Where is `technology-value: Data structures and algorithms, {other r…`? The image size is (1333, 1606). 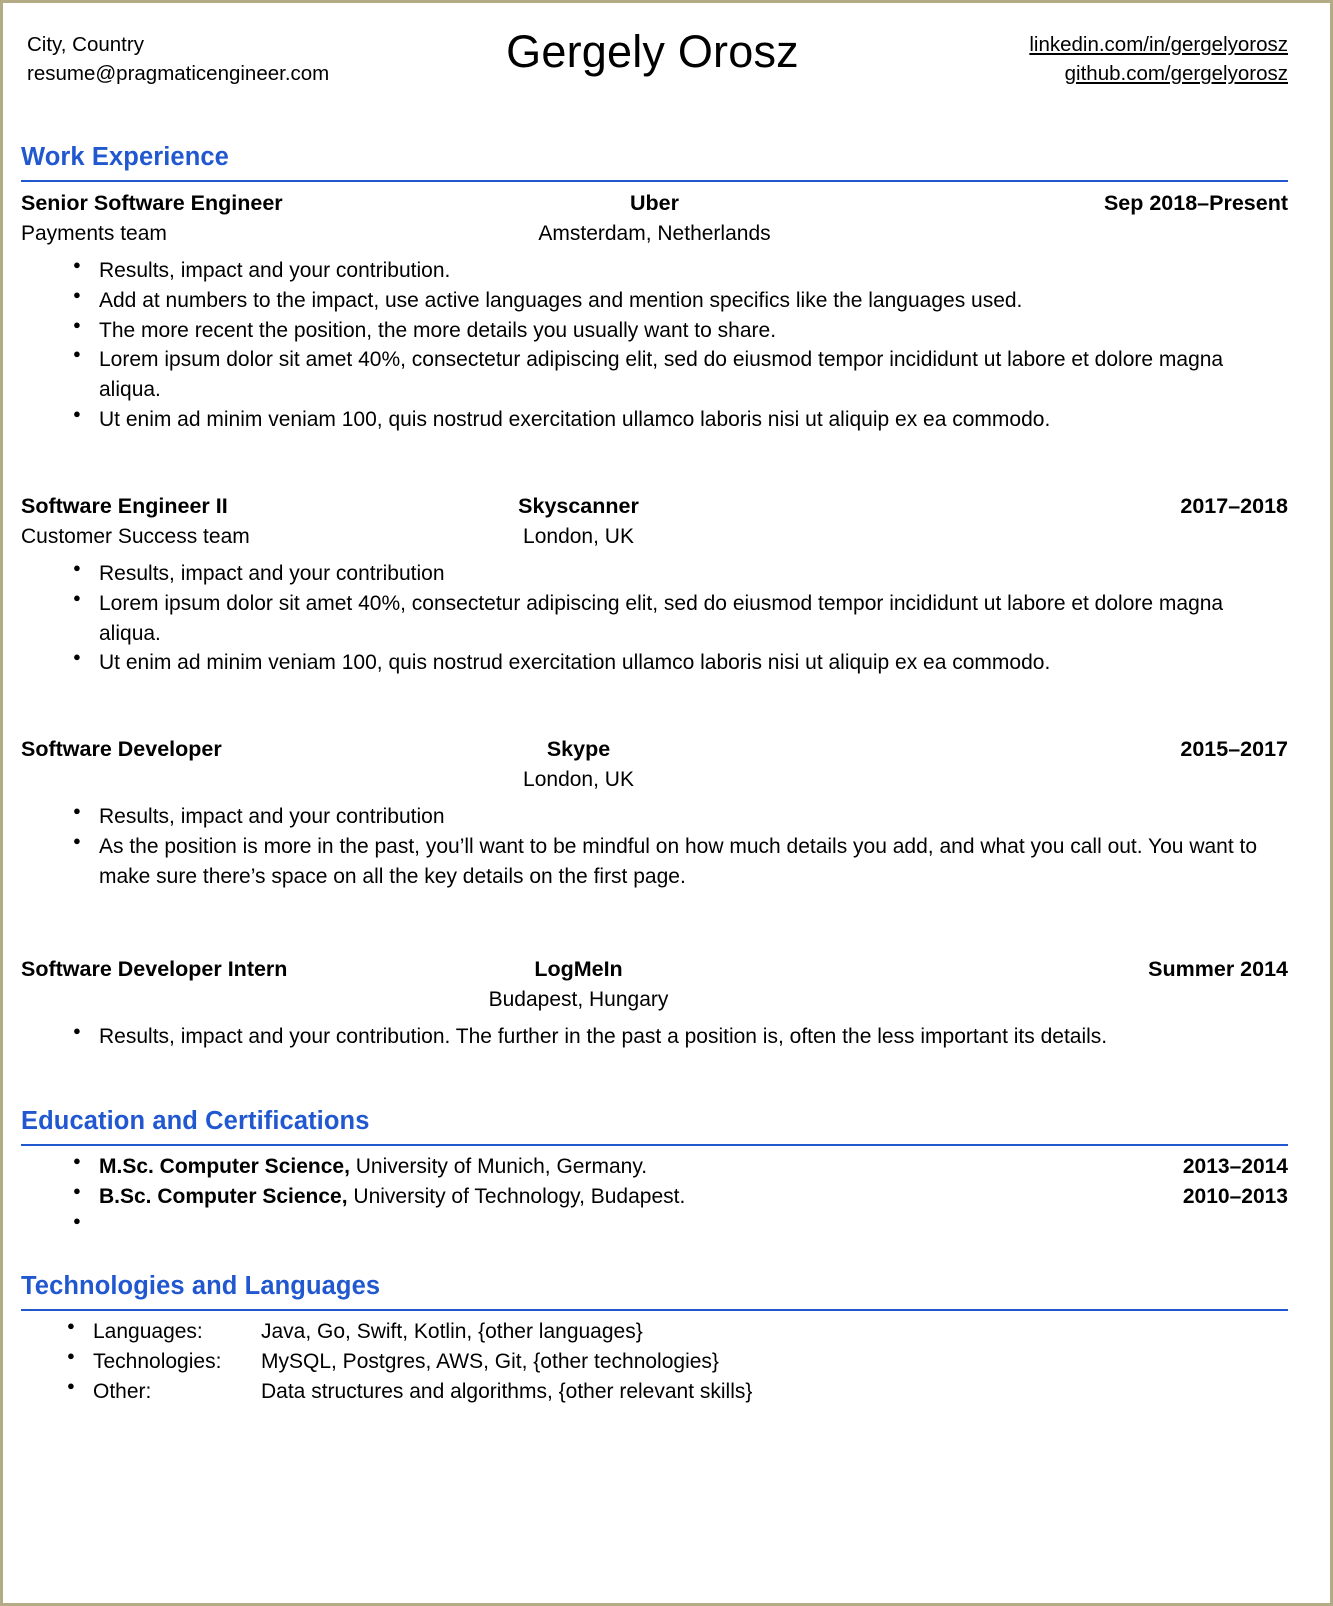
technology-value: Data structures and algorithms, {other r… is located at coordinates (507, 1391).